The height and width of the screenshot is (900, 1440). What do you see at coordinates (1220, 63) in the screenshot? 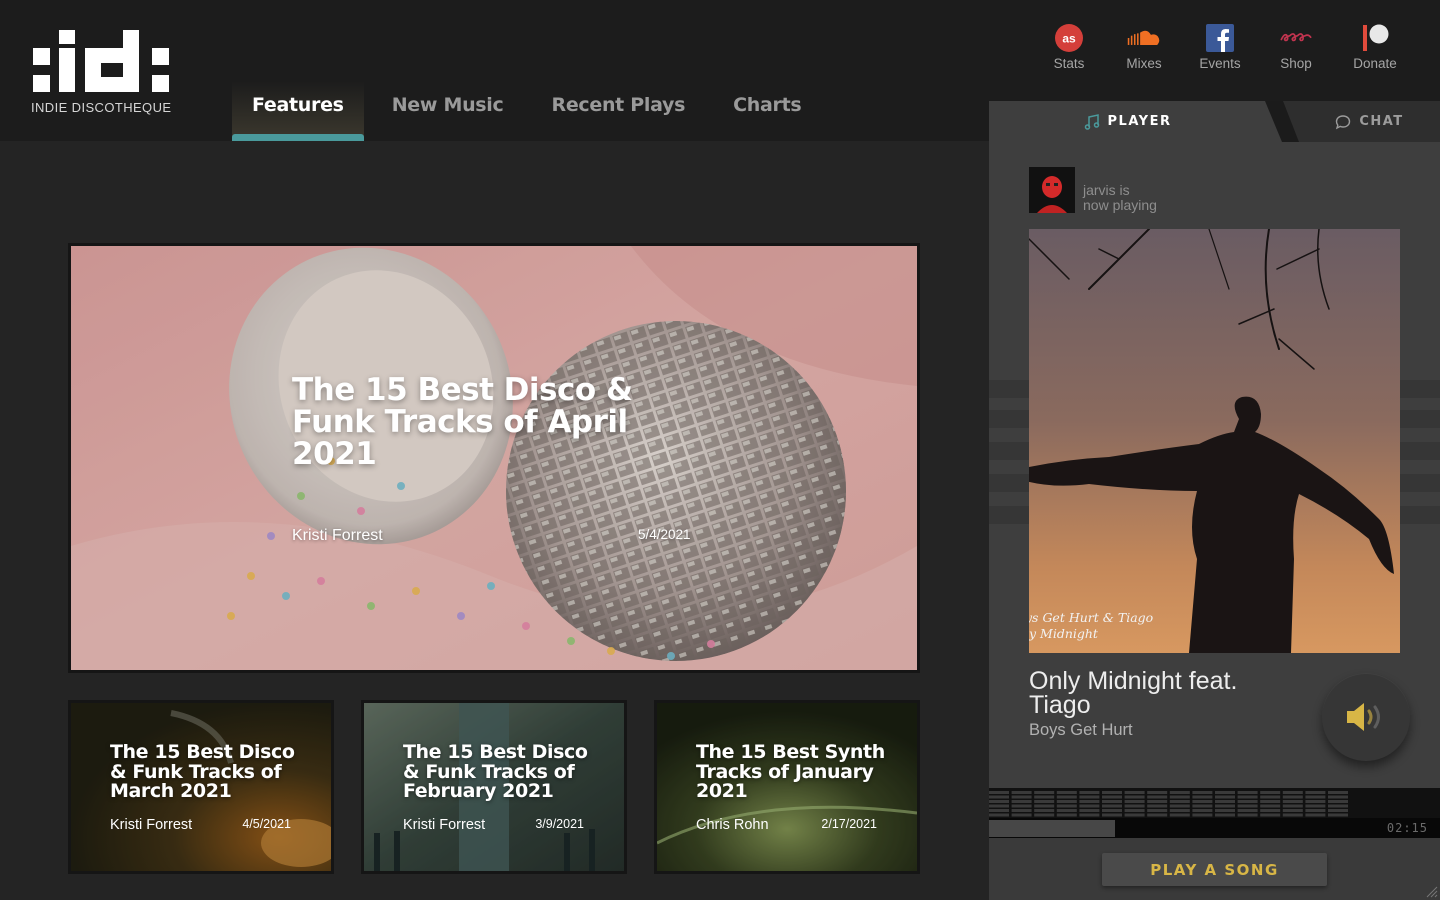
I see `social-events-label: Events` at bounding box center [1220, 63].